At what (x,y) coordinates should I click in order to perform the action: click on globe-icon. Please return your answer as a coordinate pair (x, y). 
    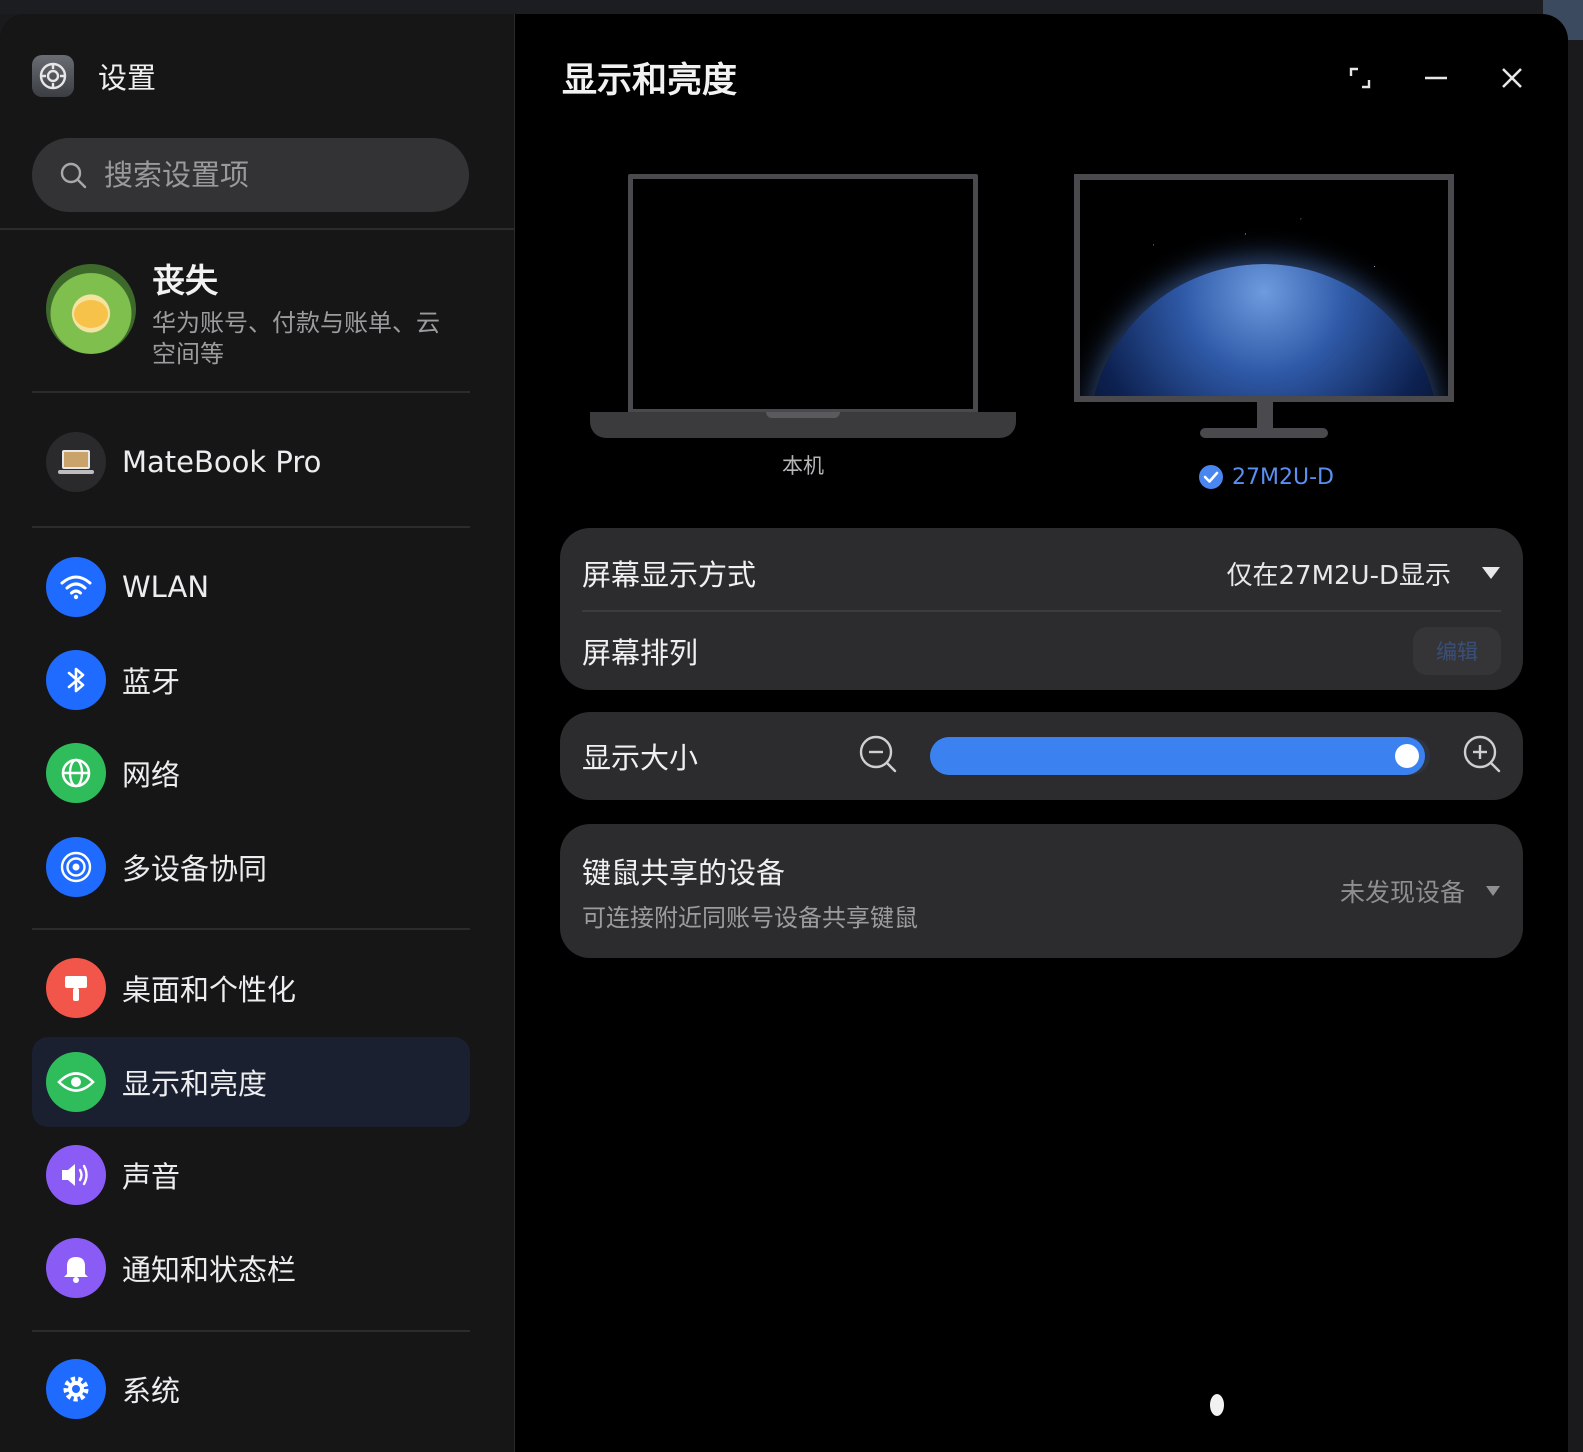
    Looking at the image, I should click on (76, 773).